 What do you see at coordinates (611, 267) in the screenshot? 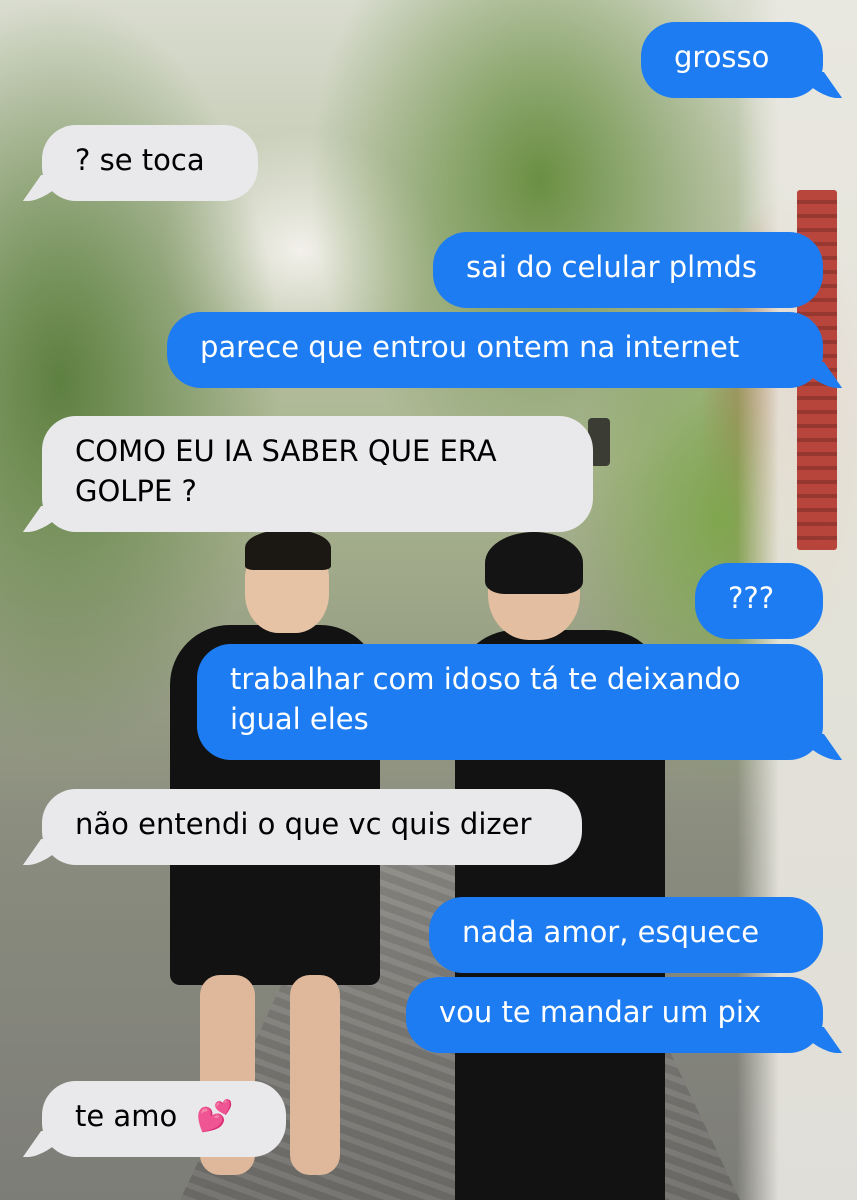
I see `message-text: sai do celular plmds` at bounding box center [611, 267].